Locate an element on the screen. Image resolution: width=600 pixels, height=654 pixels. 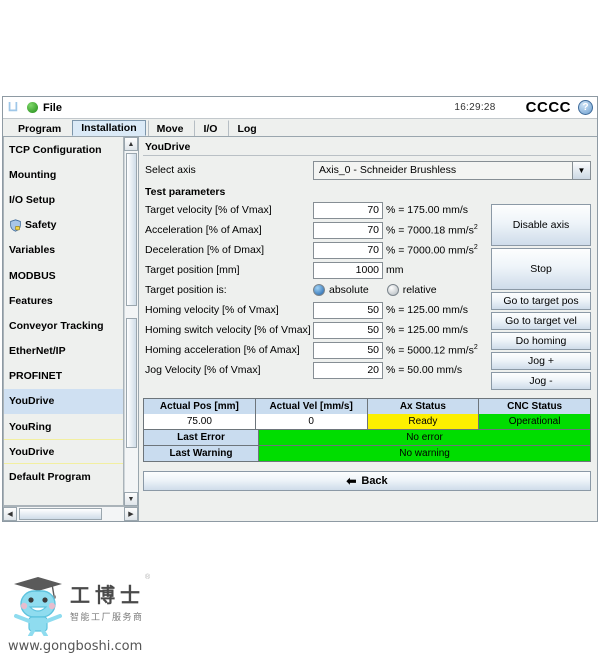
sidebar-item-label: EtherNet/IP is located at coordinates (37, 351).